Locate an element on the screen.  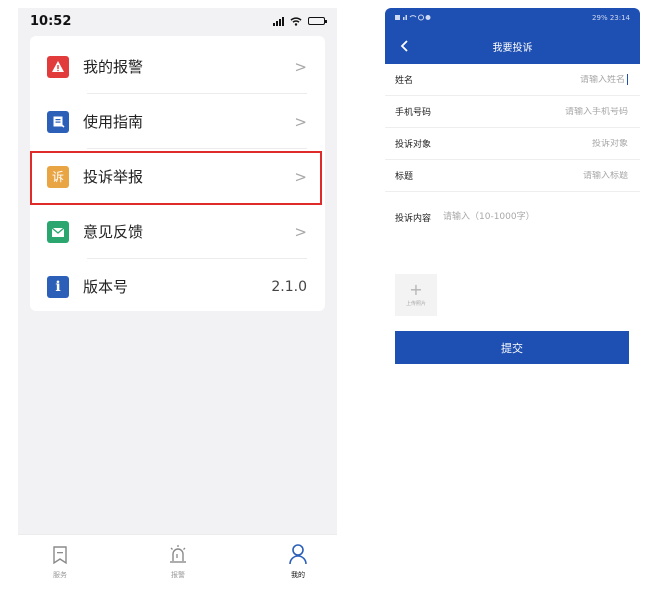
menu-item-my-alarms: 我的报警 > is located at coordinates (177, 66).